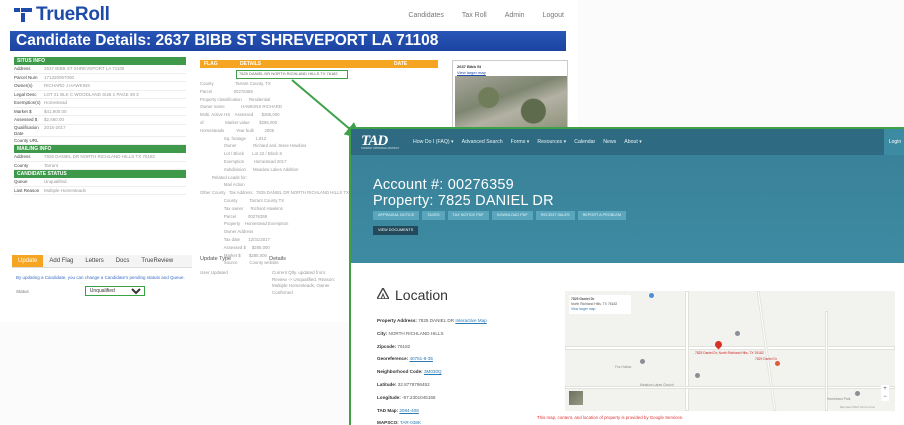  What do you see at coordinates (251, 64) in the screenshot?
I see `details-col-header: DETAILS` at bounding box center [251, 64].